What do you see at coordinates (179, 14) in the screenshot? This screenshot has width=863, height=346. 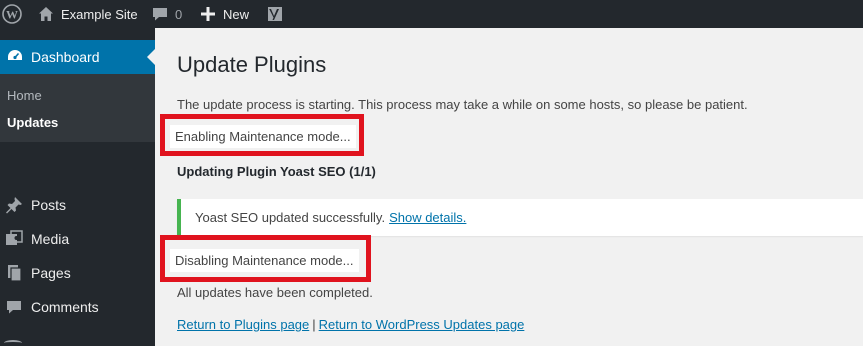 I see `comments-count: 0` at bounding box center [179, 14].